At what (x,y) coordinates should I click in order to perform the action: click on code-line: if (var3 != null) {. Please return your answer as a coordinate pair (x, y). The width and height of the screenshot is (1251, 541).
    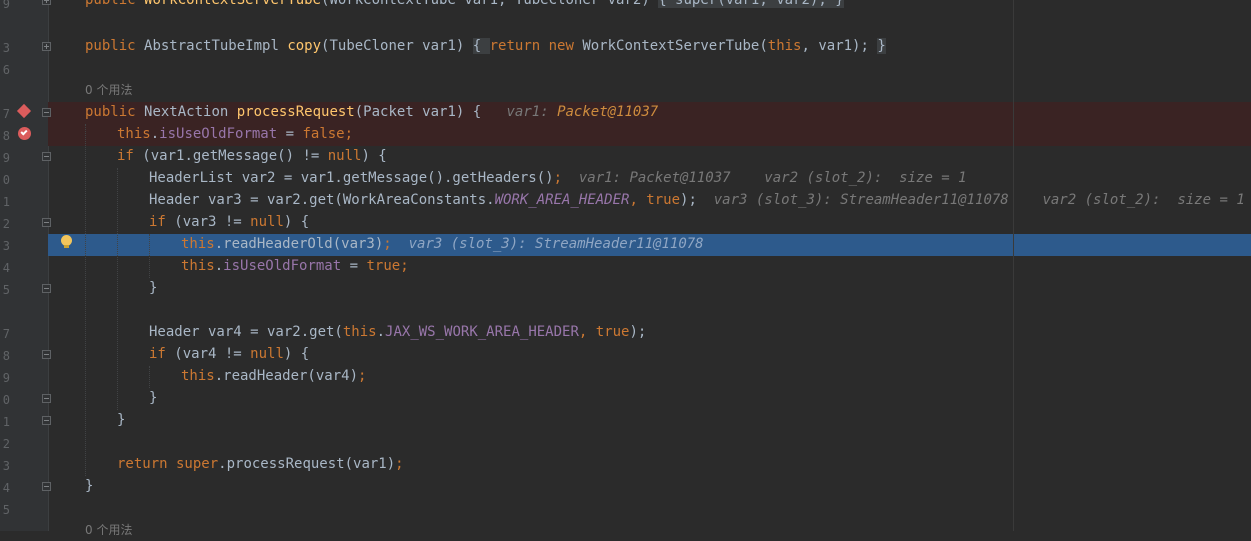
    Looking at the image, I should click on (229, 222).